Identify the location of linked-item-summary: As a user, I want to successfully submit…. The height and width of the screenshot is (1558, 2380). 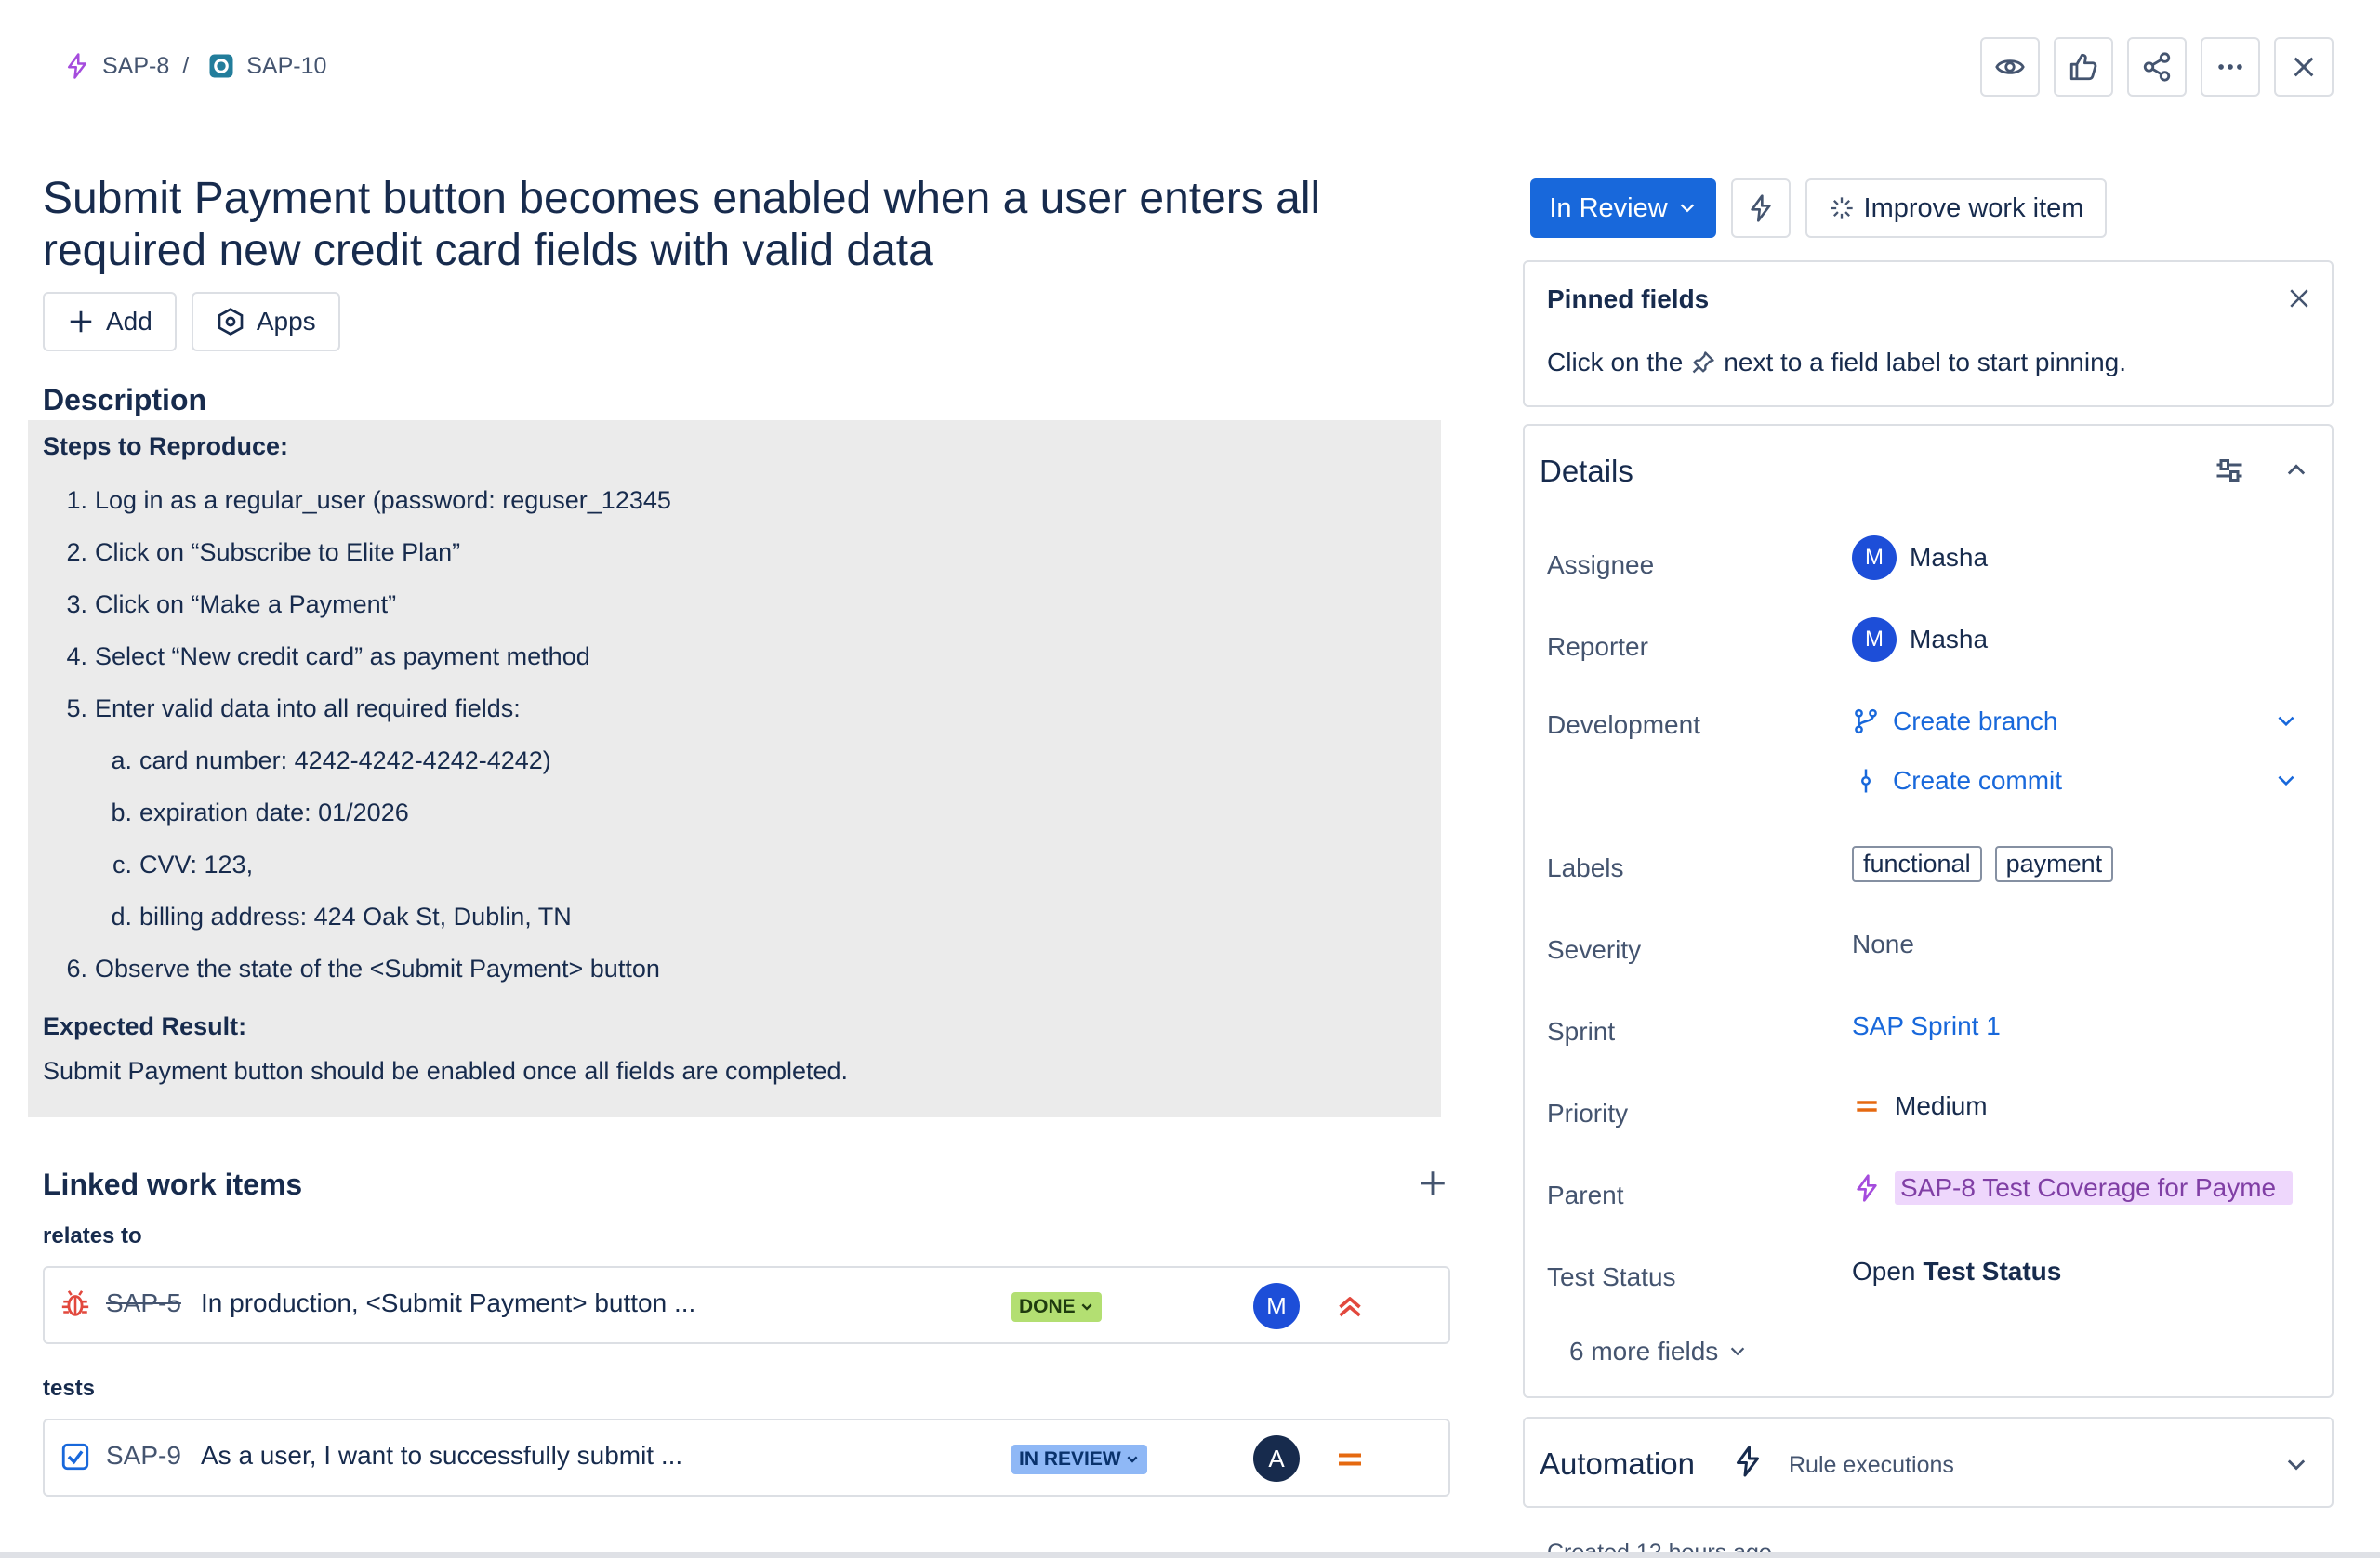
(441, 1456).